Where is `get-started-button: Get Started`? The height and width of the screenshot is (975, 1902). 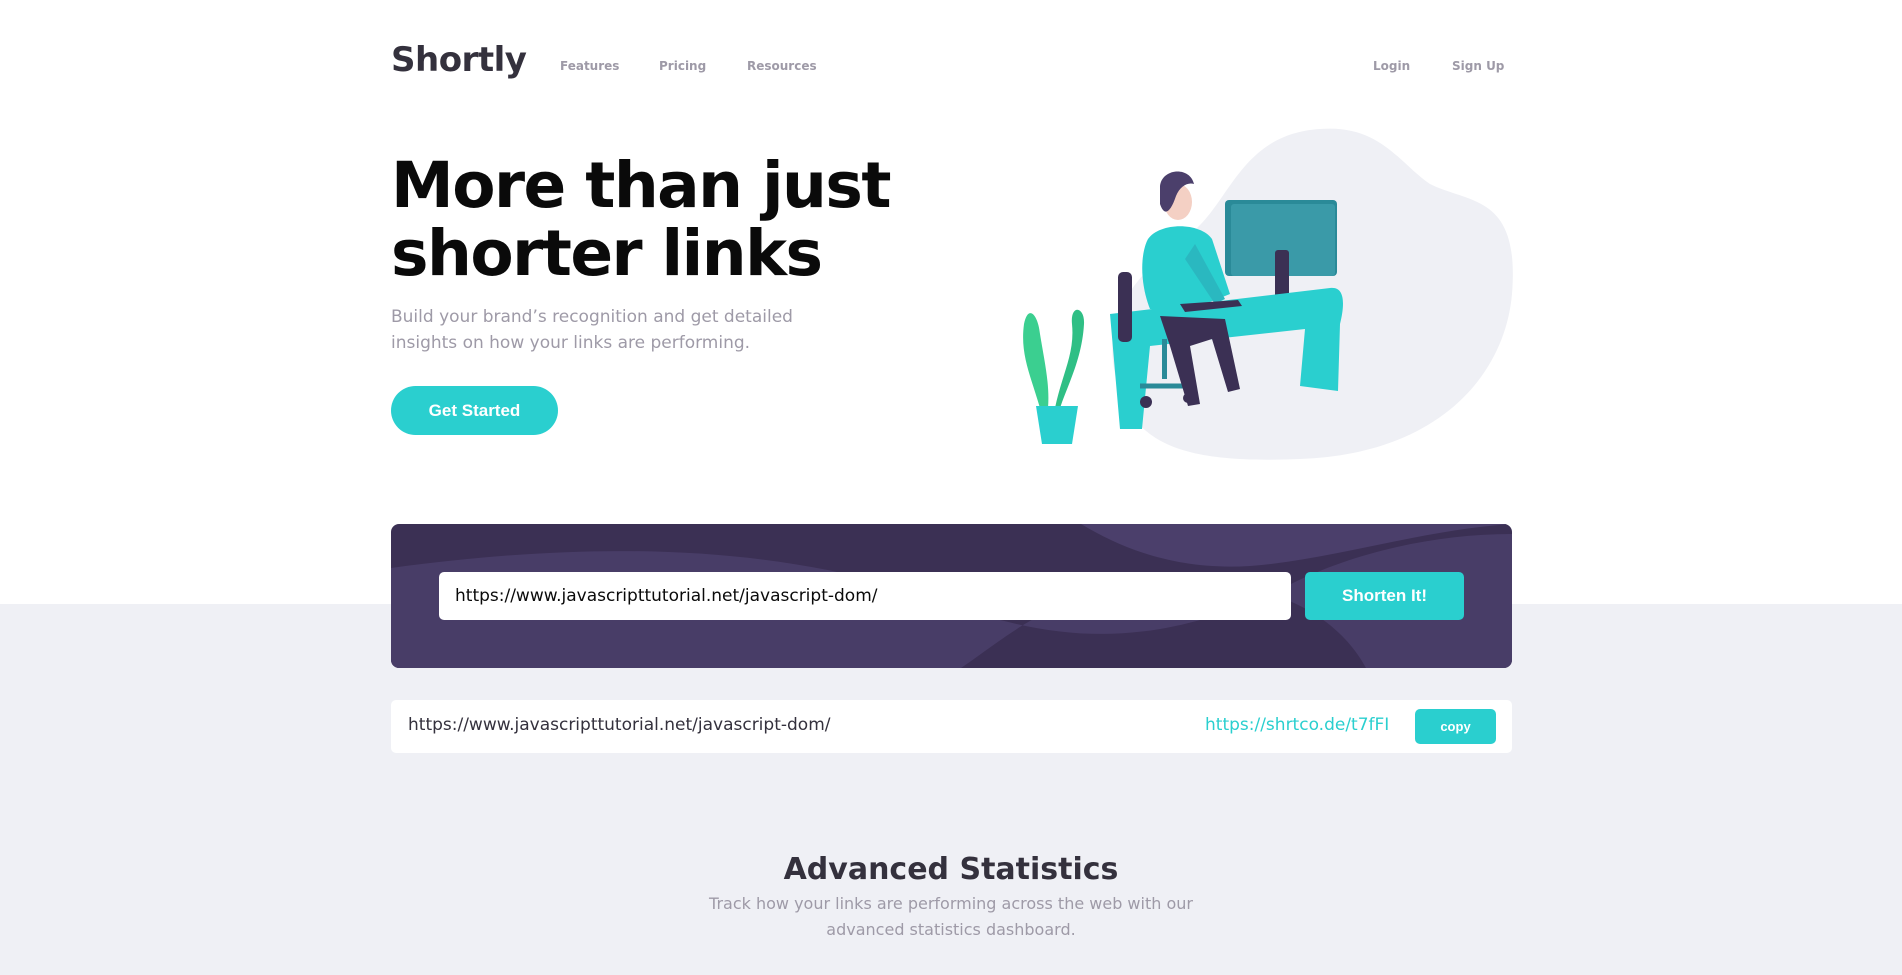
get-started-button: Get Started is located at coordinates (474, 410).